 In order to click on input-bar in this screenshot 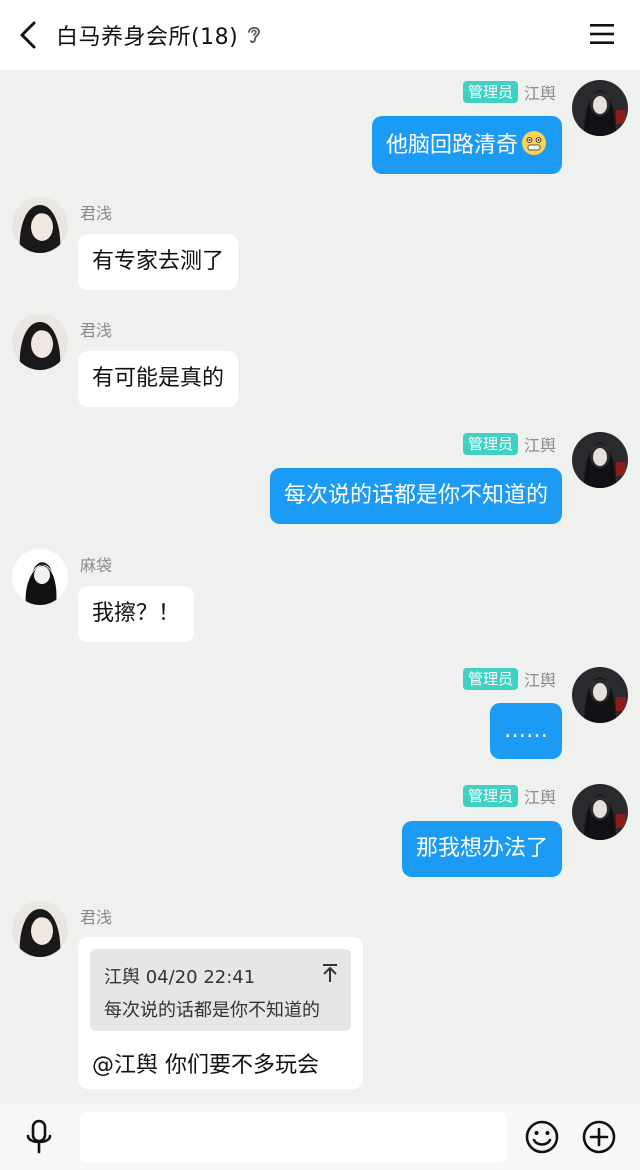, I will do `click(320, 1137)`.